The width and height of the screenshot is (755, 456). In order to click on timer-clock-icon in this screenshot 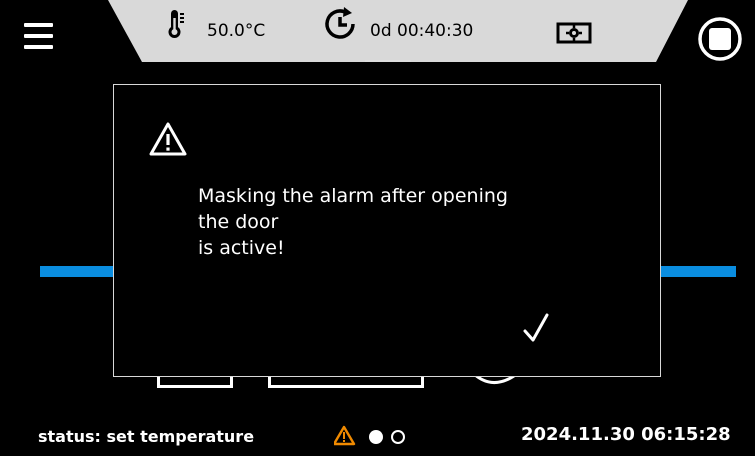, I will do `click(340, 23)`.